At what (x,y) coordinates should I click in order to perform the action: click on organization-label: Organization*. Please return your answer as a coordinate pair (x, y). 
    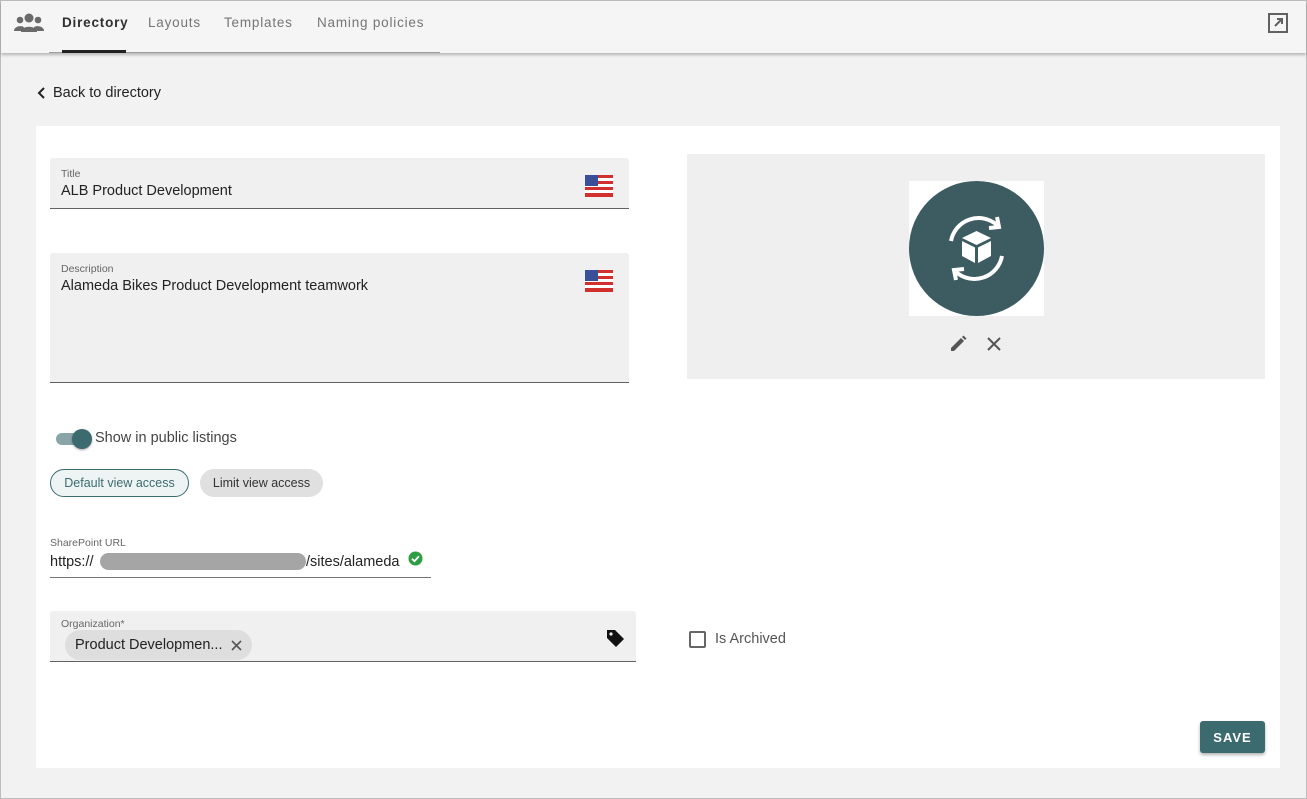
    Looking at the image, I should click on (93, 624).